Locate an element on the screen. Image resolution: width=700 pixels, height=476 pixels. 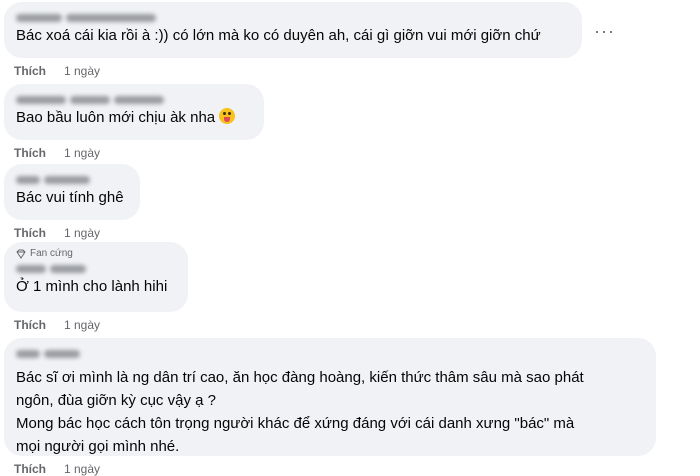
tongue-face-icon is located at coordinates (227, 116).